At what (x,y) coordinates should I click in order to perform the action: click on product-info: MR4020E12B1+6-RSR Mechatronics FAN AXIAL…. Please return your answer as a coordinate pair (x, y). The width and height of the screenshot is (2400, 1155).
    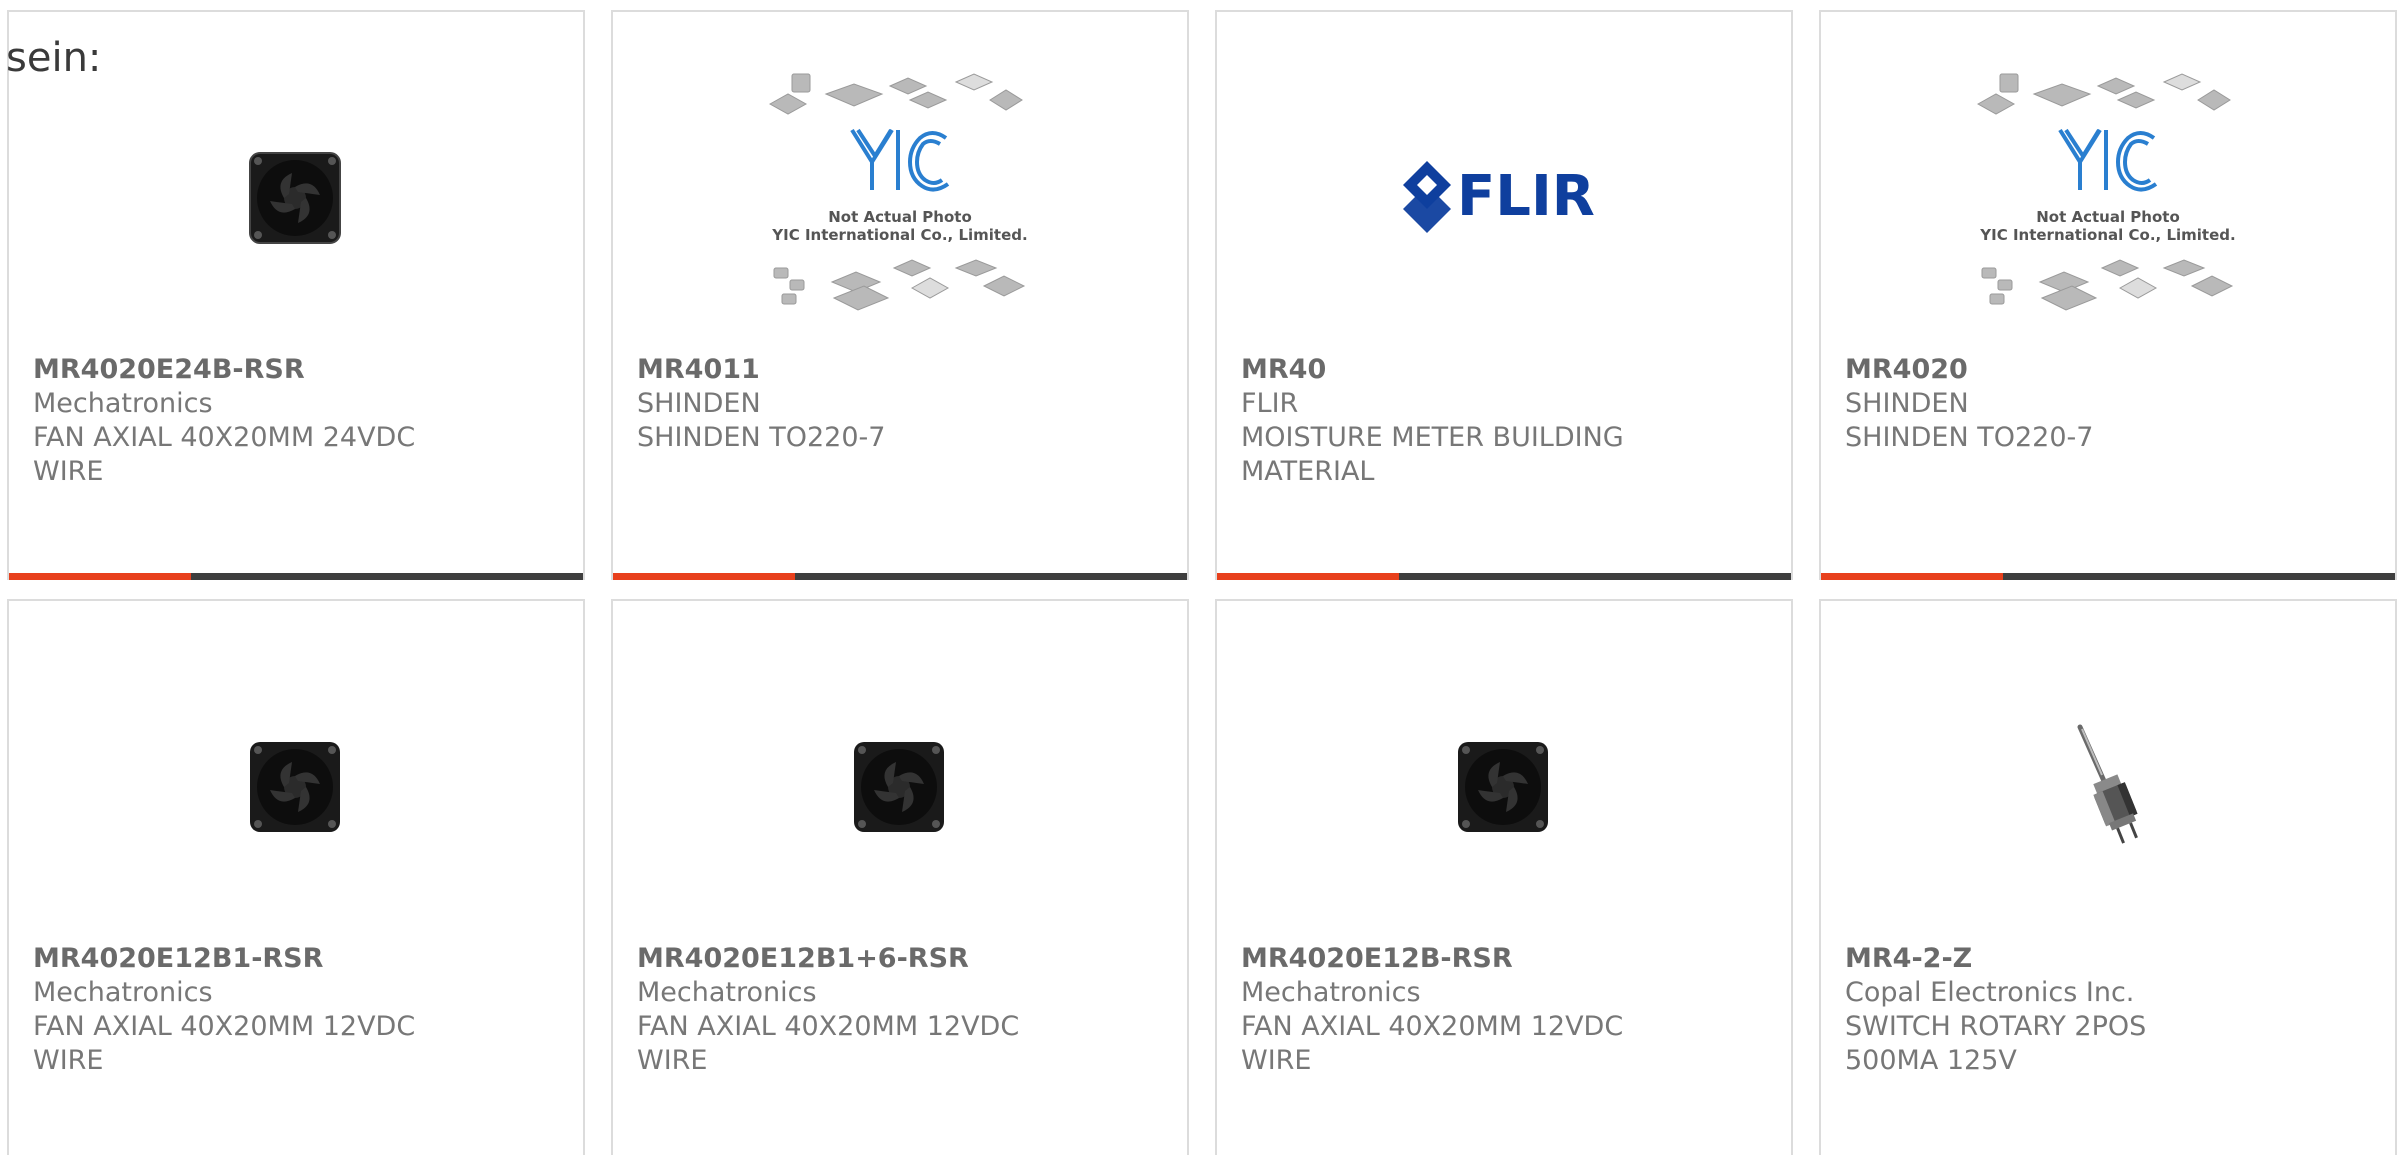
    Looking at the image, I should click on (900, 1010).